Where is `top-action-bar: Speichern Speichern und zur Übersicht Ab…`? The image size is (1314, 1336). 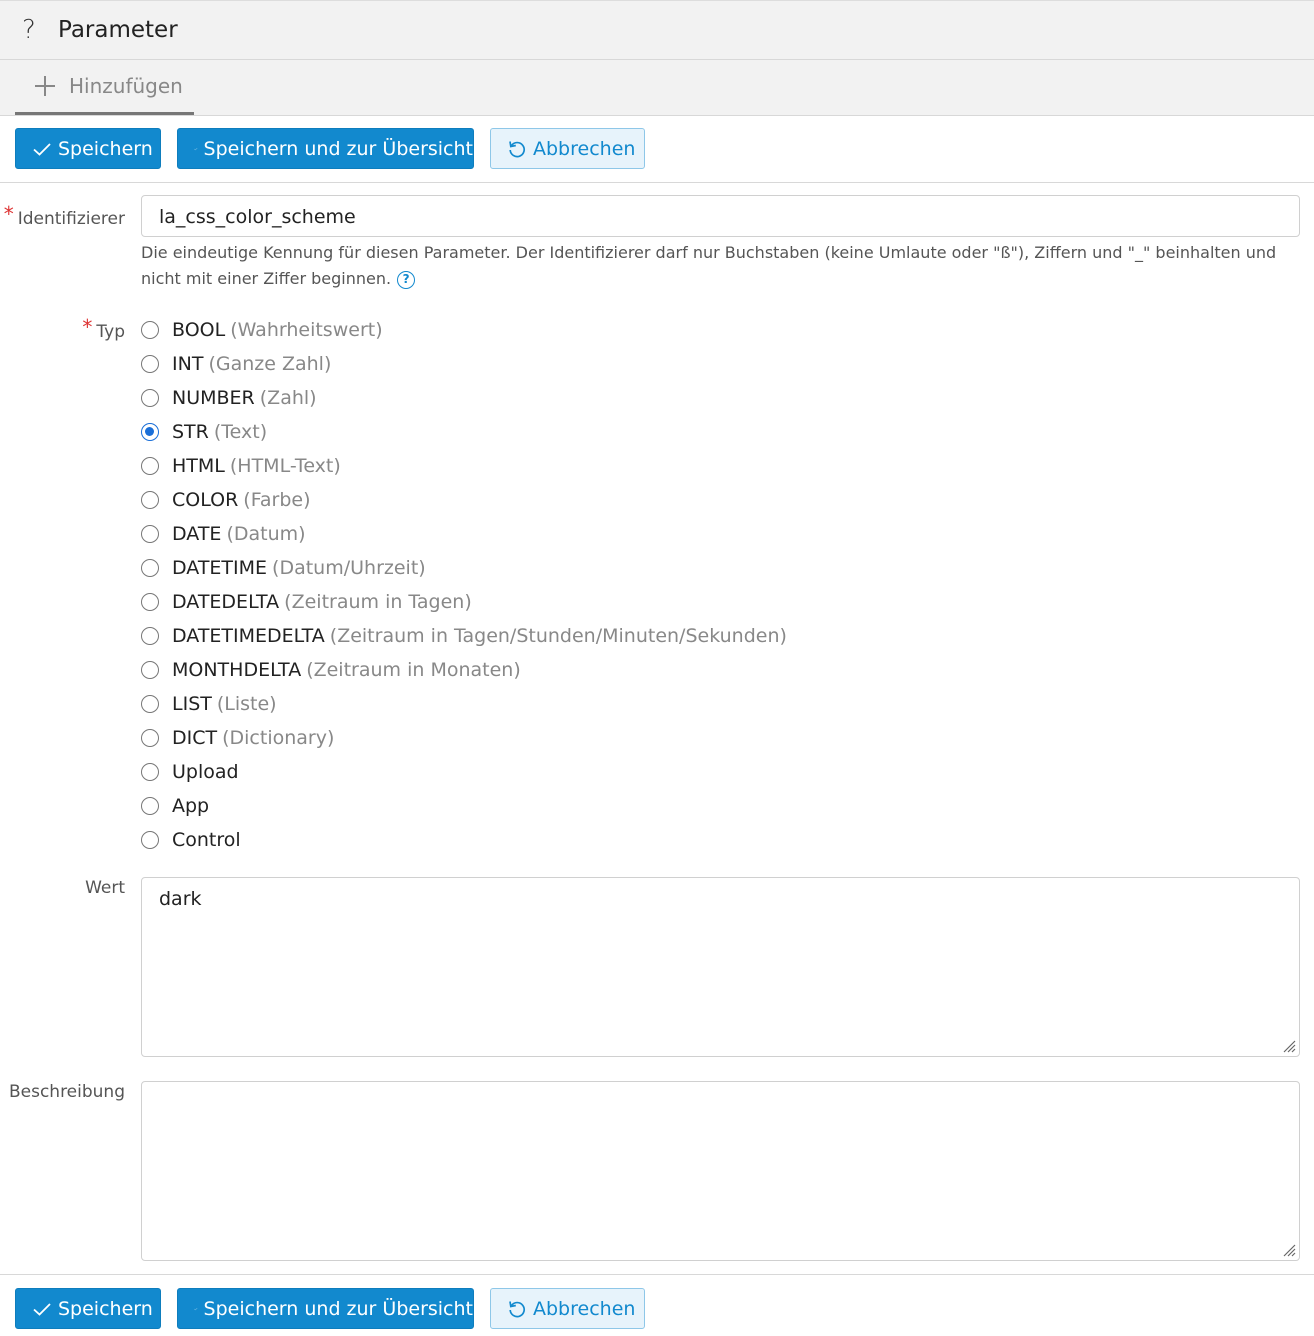
top-action-bar: Speichern Speichern und zur Übersicht Ab… is located at coordinates (657, 149).